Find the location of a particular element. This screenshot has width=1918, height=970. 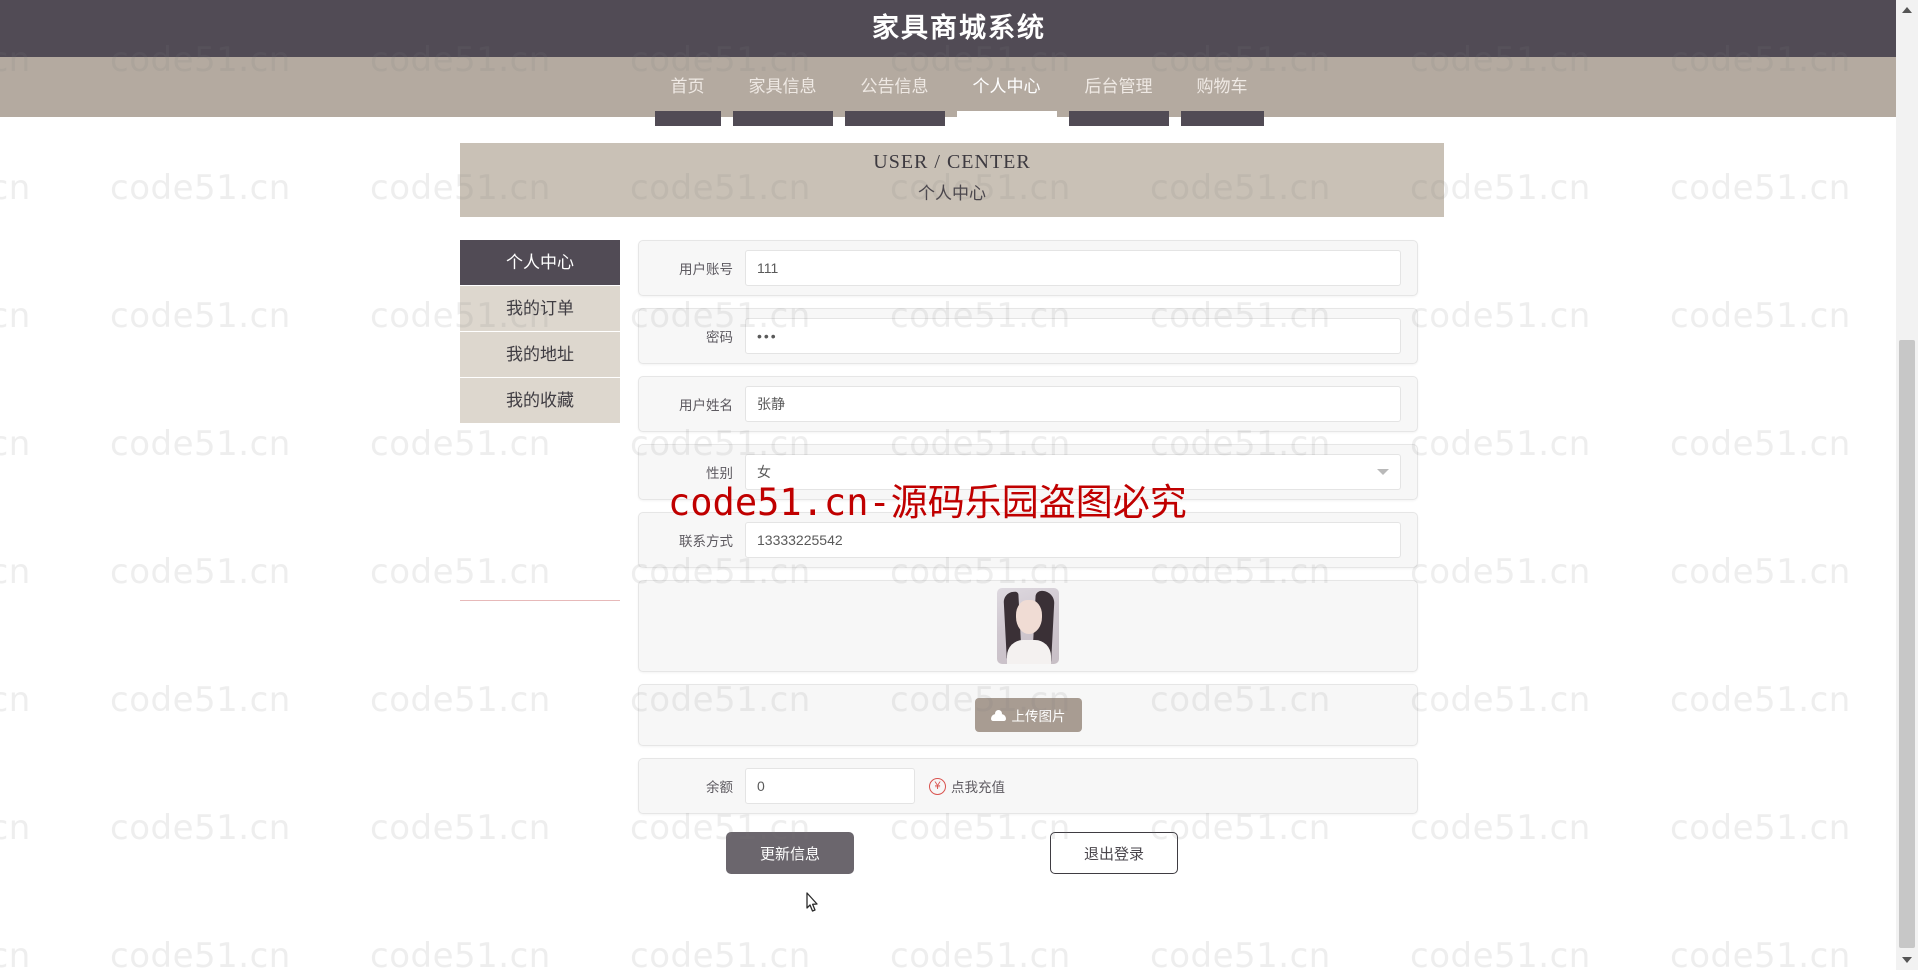

form-row-account: 用户账号 is located at coordinates (1028, 268).